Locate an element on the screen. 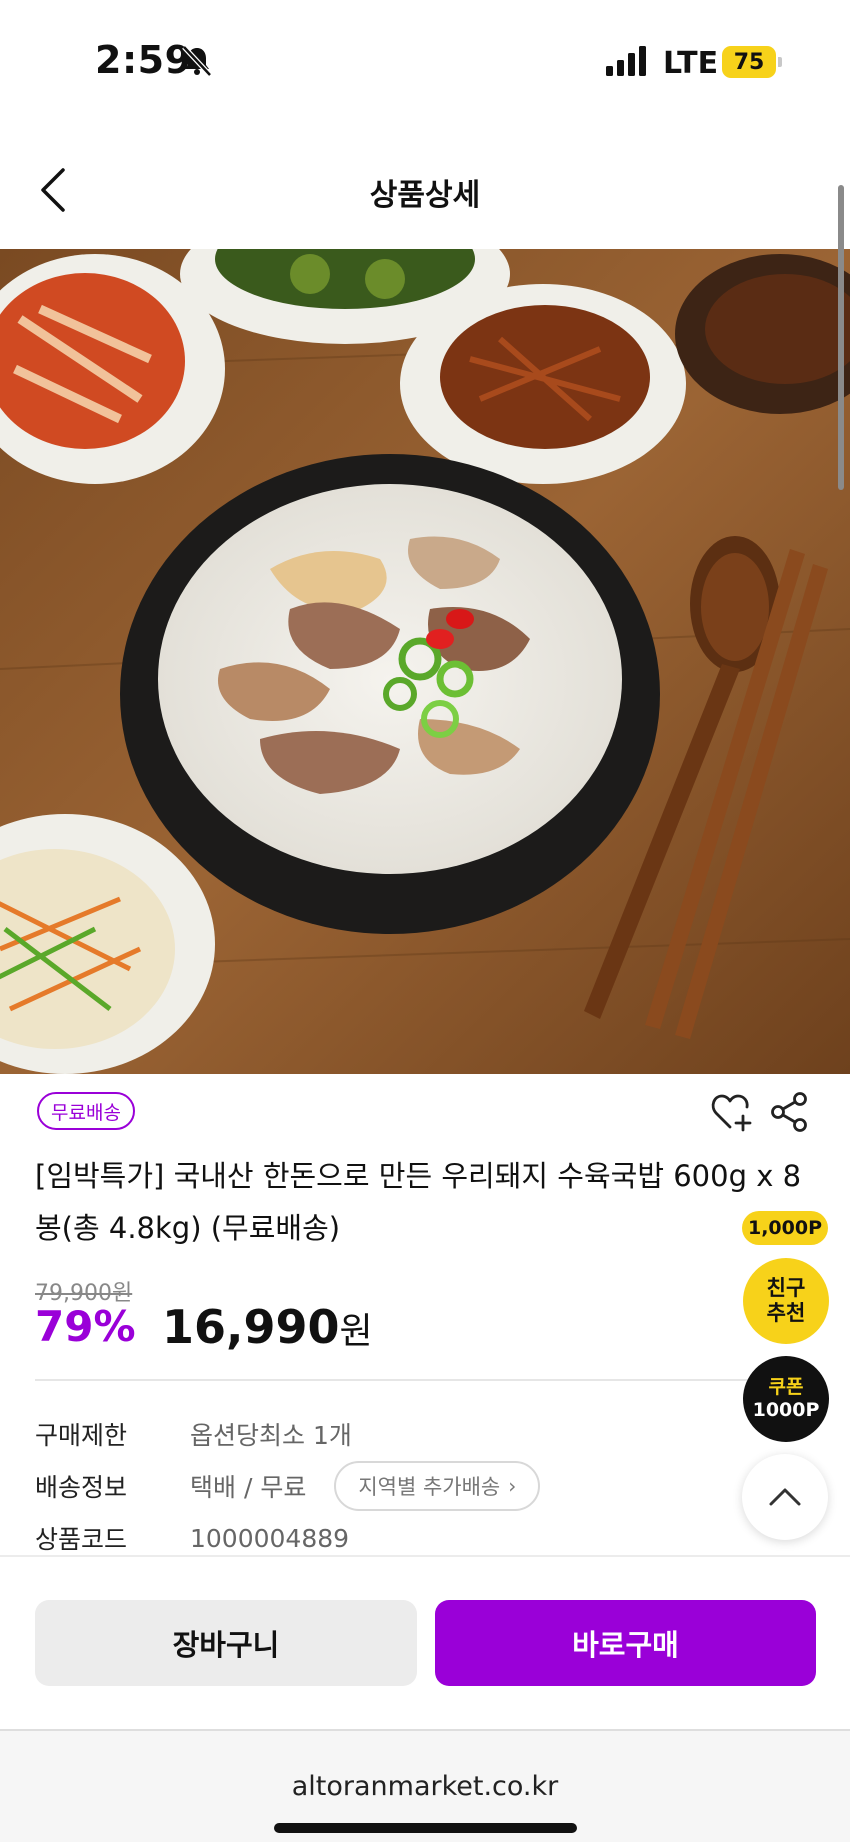  heart-plus-icon is located at coordinates (731, 1113).